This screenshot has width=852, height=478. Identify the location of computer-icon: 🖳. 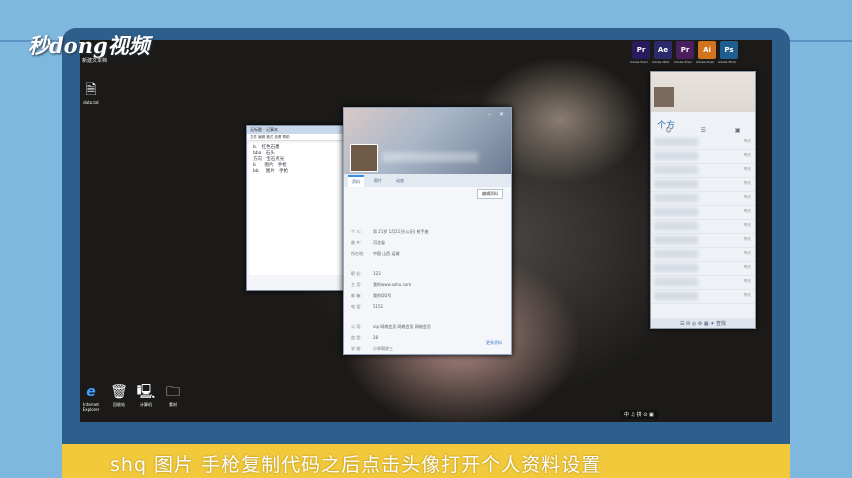
(146, 392).